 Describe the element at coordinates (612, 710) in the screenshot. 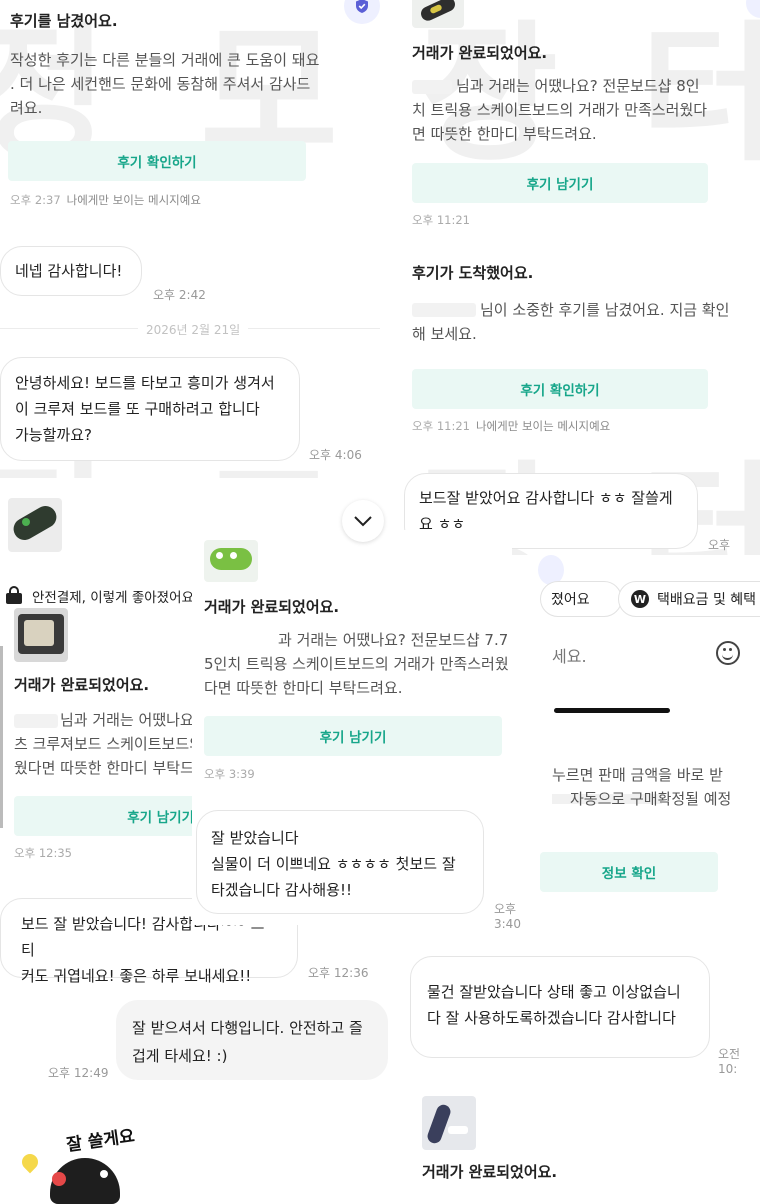

I see `home-indicator` at that location.